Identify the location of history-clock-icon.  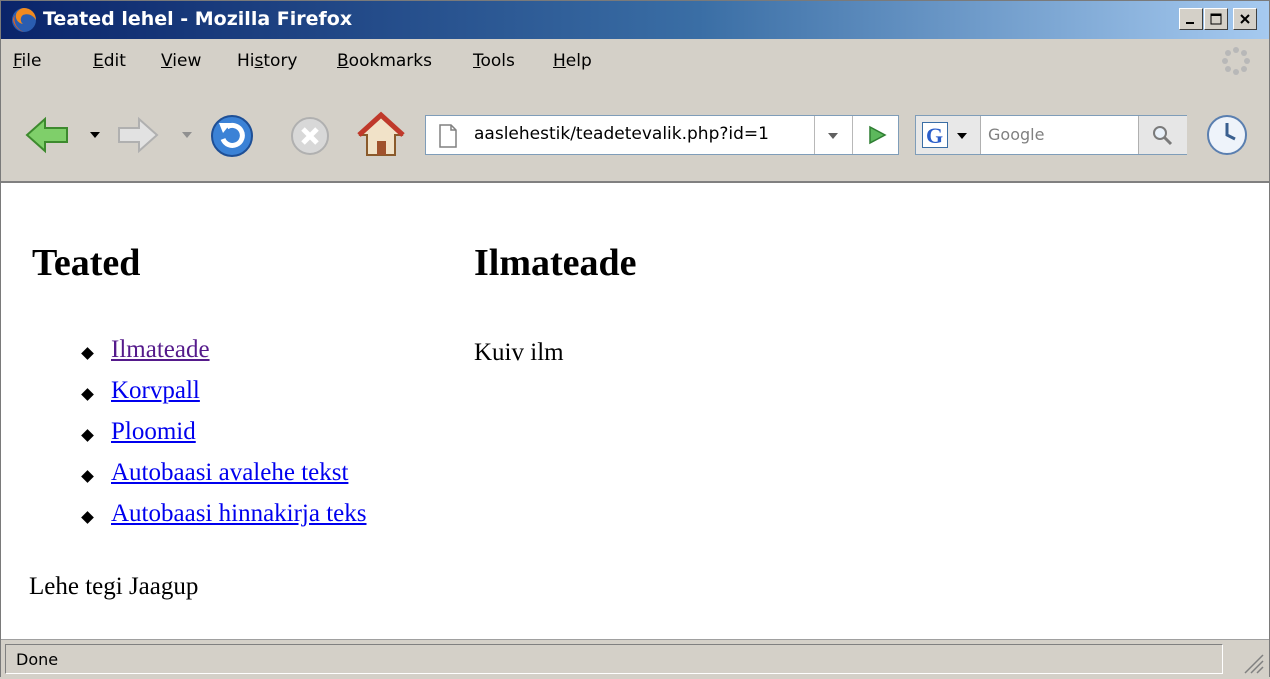
(1227, 135).